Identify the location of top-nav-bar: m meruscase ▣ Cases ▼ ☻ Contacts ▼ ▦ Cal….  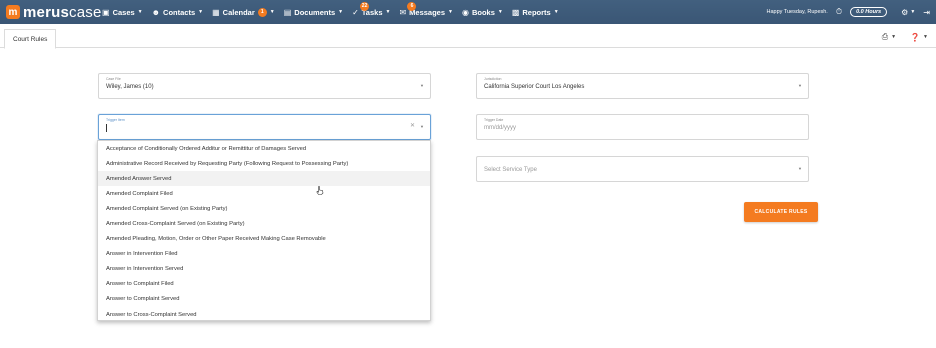
(468, 12).